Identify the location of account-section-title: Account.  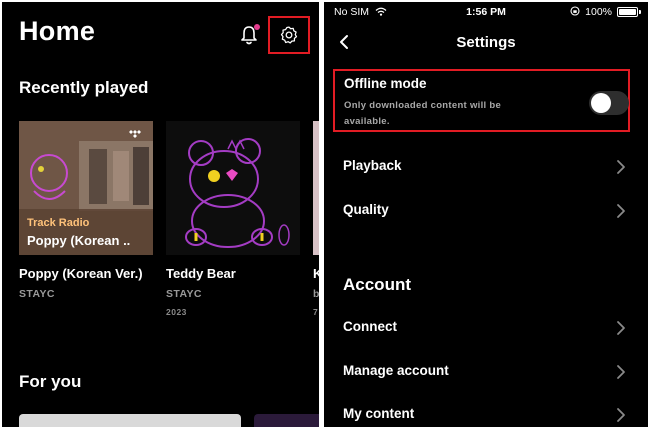
(377, 284).